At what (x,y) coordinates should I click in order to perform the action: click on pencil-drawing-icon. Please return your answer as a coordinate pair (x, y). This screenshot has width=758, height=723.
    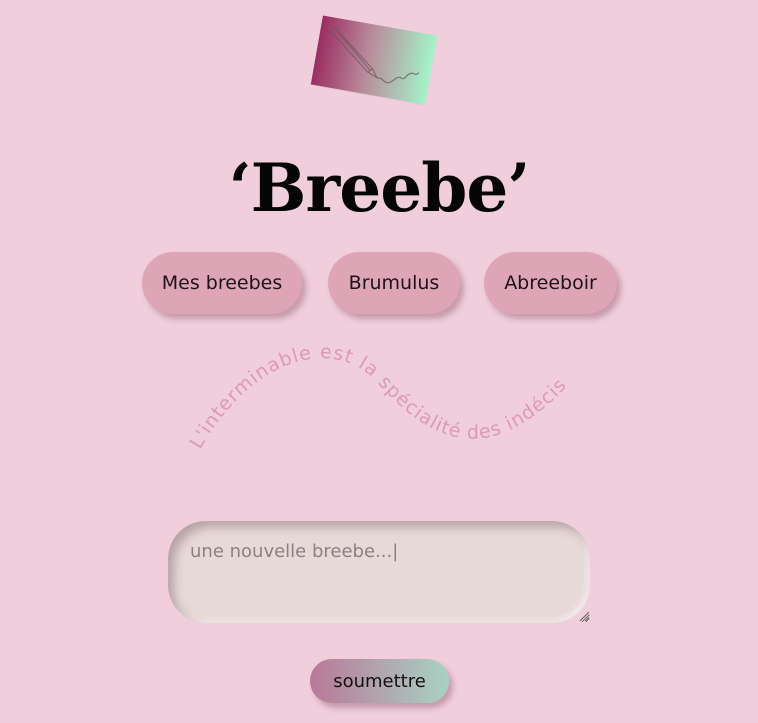
    Looking at the image, I should click on (374, 55).